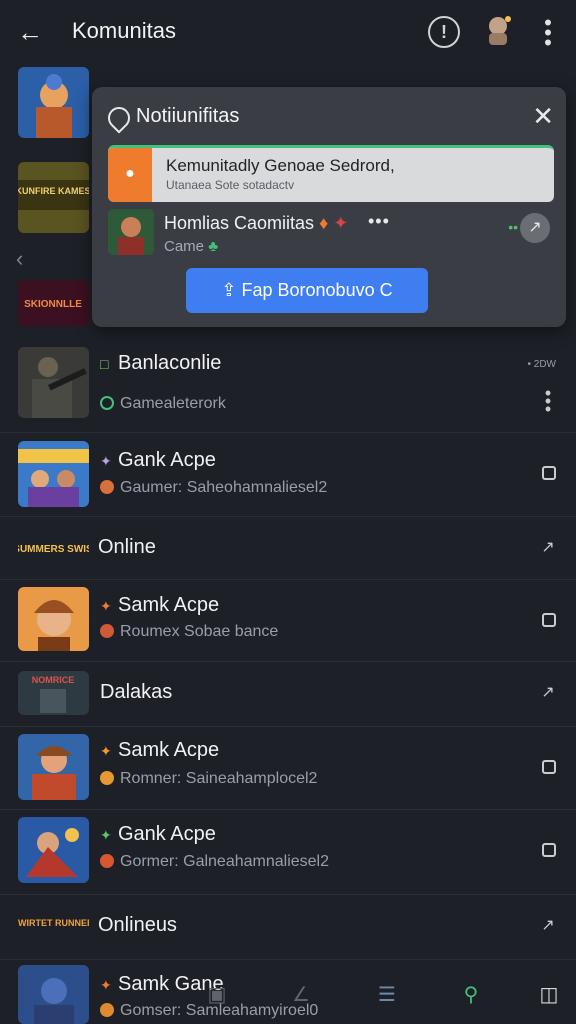  I want to click on community-thumb: TWIRTET RUNNER, so click(53, 926).